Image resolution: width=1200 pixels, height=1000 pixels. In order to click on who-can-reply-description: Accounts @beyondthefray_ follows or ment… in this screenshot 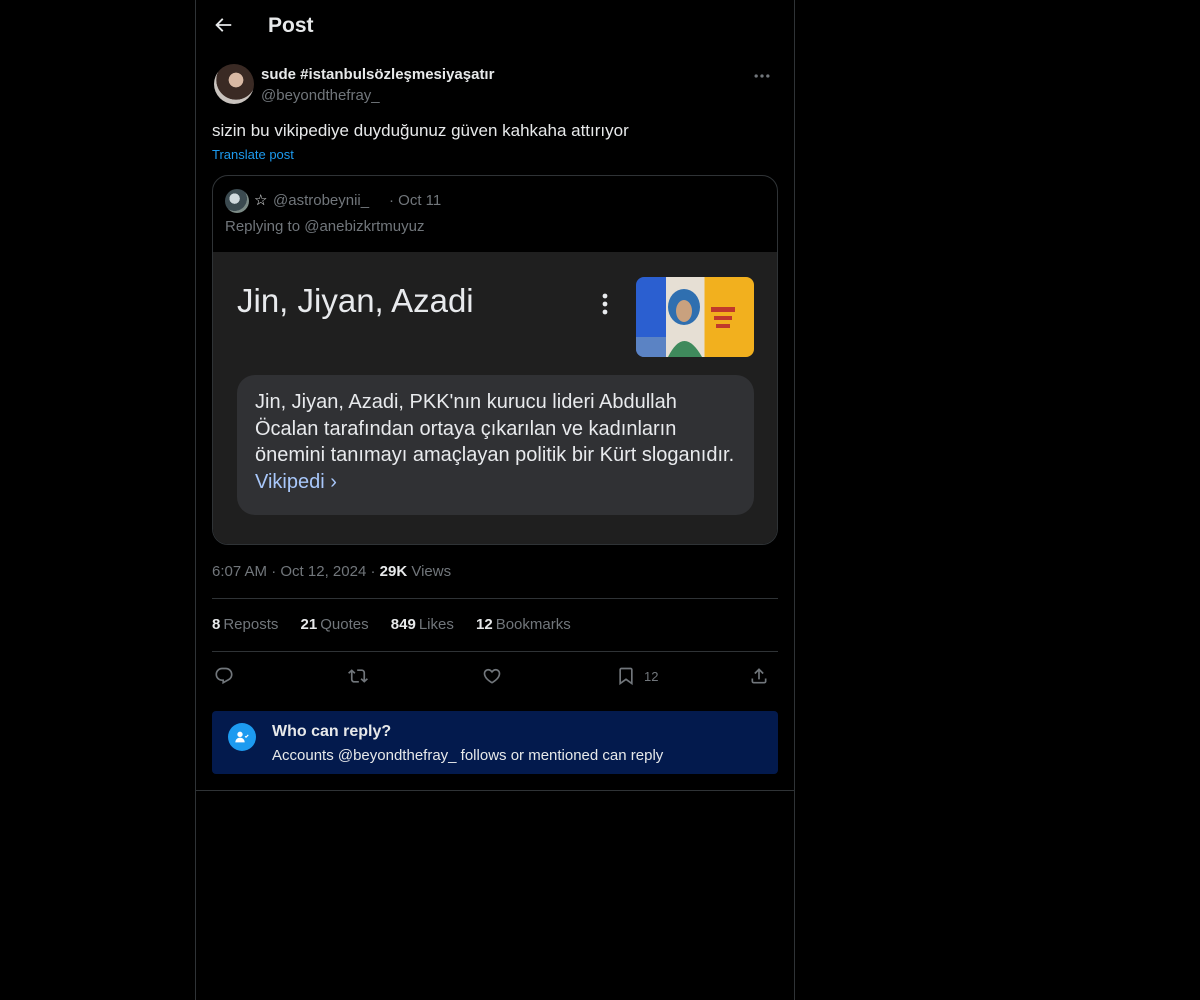, I will do `click(468, 755)`.